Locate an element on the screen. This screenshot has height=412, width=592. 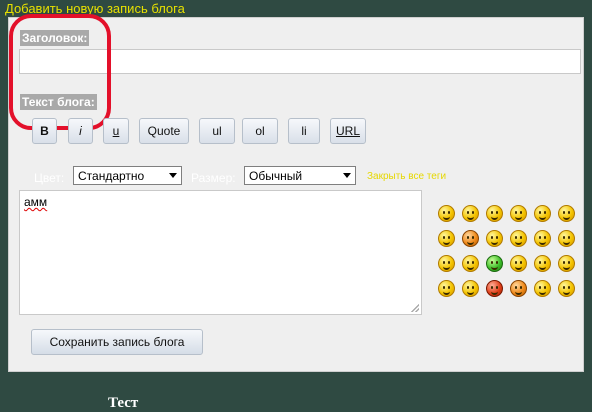
blush-icon is located at coordinates (470, 238).